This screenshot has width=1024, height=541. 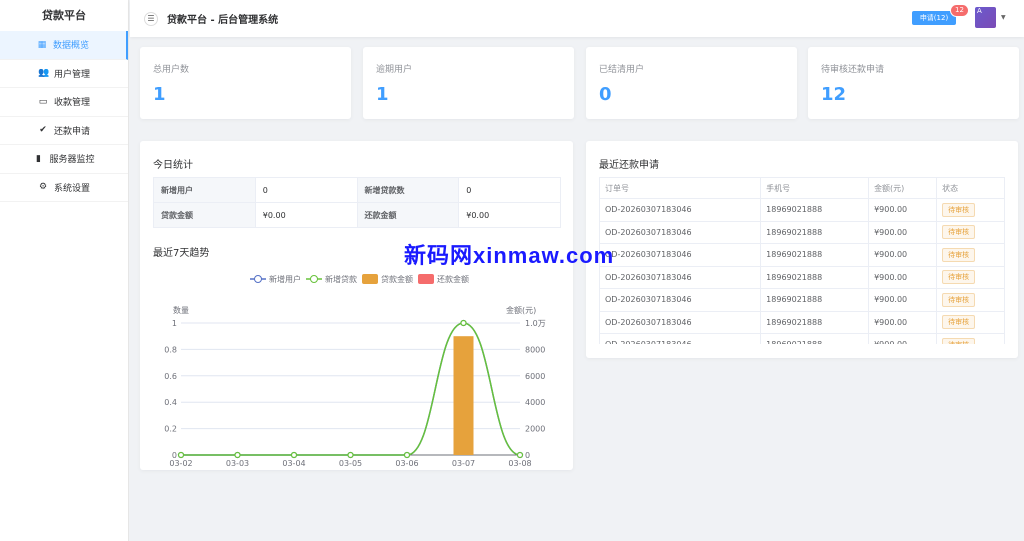 I want to click on table-row: 贷款金额 ¥0.00 还款金额 ¥0.00, so click(x=357, y=215).